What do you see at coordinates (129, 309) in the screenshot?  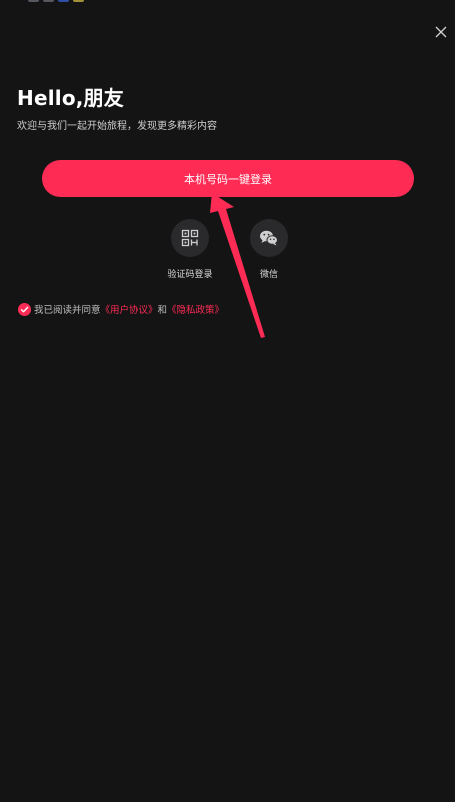 I see `user-agreement-link: 《用户协议》` at bounding box center [129, 309].